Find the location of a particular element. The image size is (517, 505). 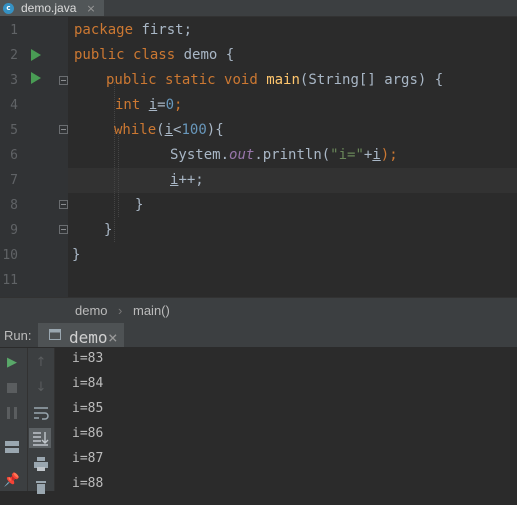

code-line-9: } is located at coordinates (108, 230).